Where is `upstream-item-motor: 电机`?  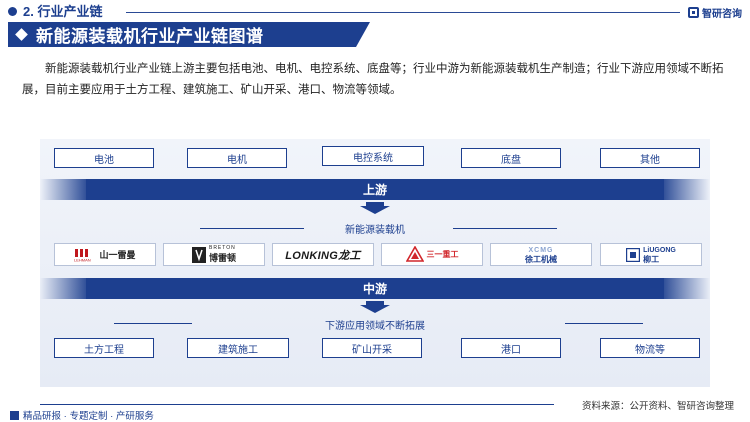
upstream-item-motor: 电机 is located at coordinates (237, 158).